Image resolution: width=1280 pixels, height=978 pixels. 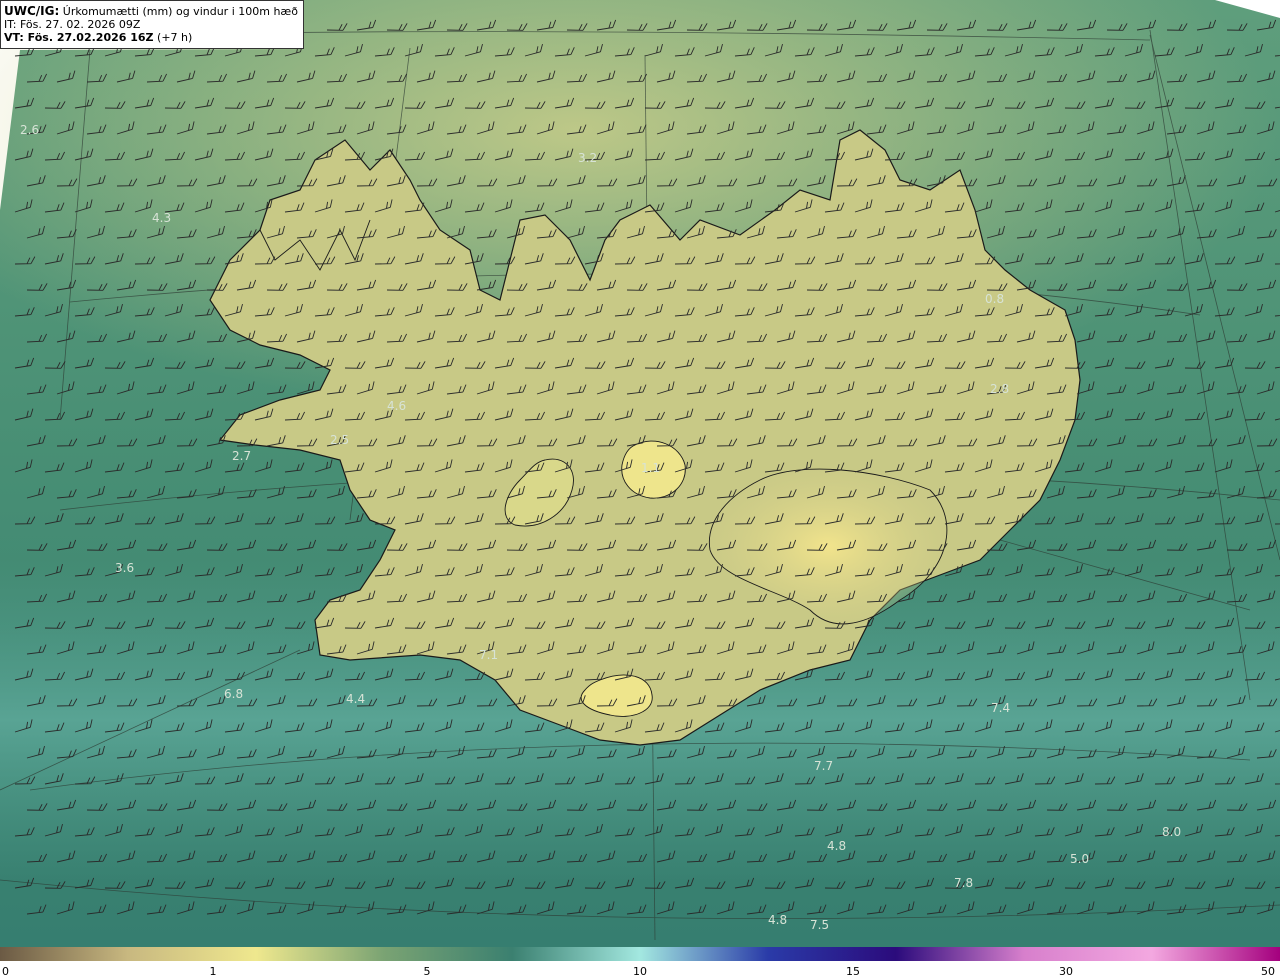 What do you see at coordinates (175, 37) in the screenshot?
I see `forecast-offset: (+7 h)` at bounding box center [175, 37].